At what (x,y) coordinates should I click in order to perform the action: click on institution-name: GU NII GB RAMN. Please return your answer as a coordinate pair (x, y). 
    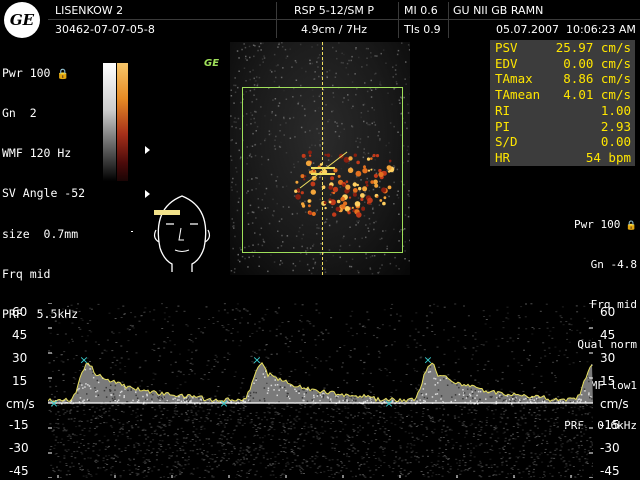
    Looking at the image, I should click on (498, 10).